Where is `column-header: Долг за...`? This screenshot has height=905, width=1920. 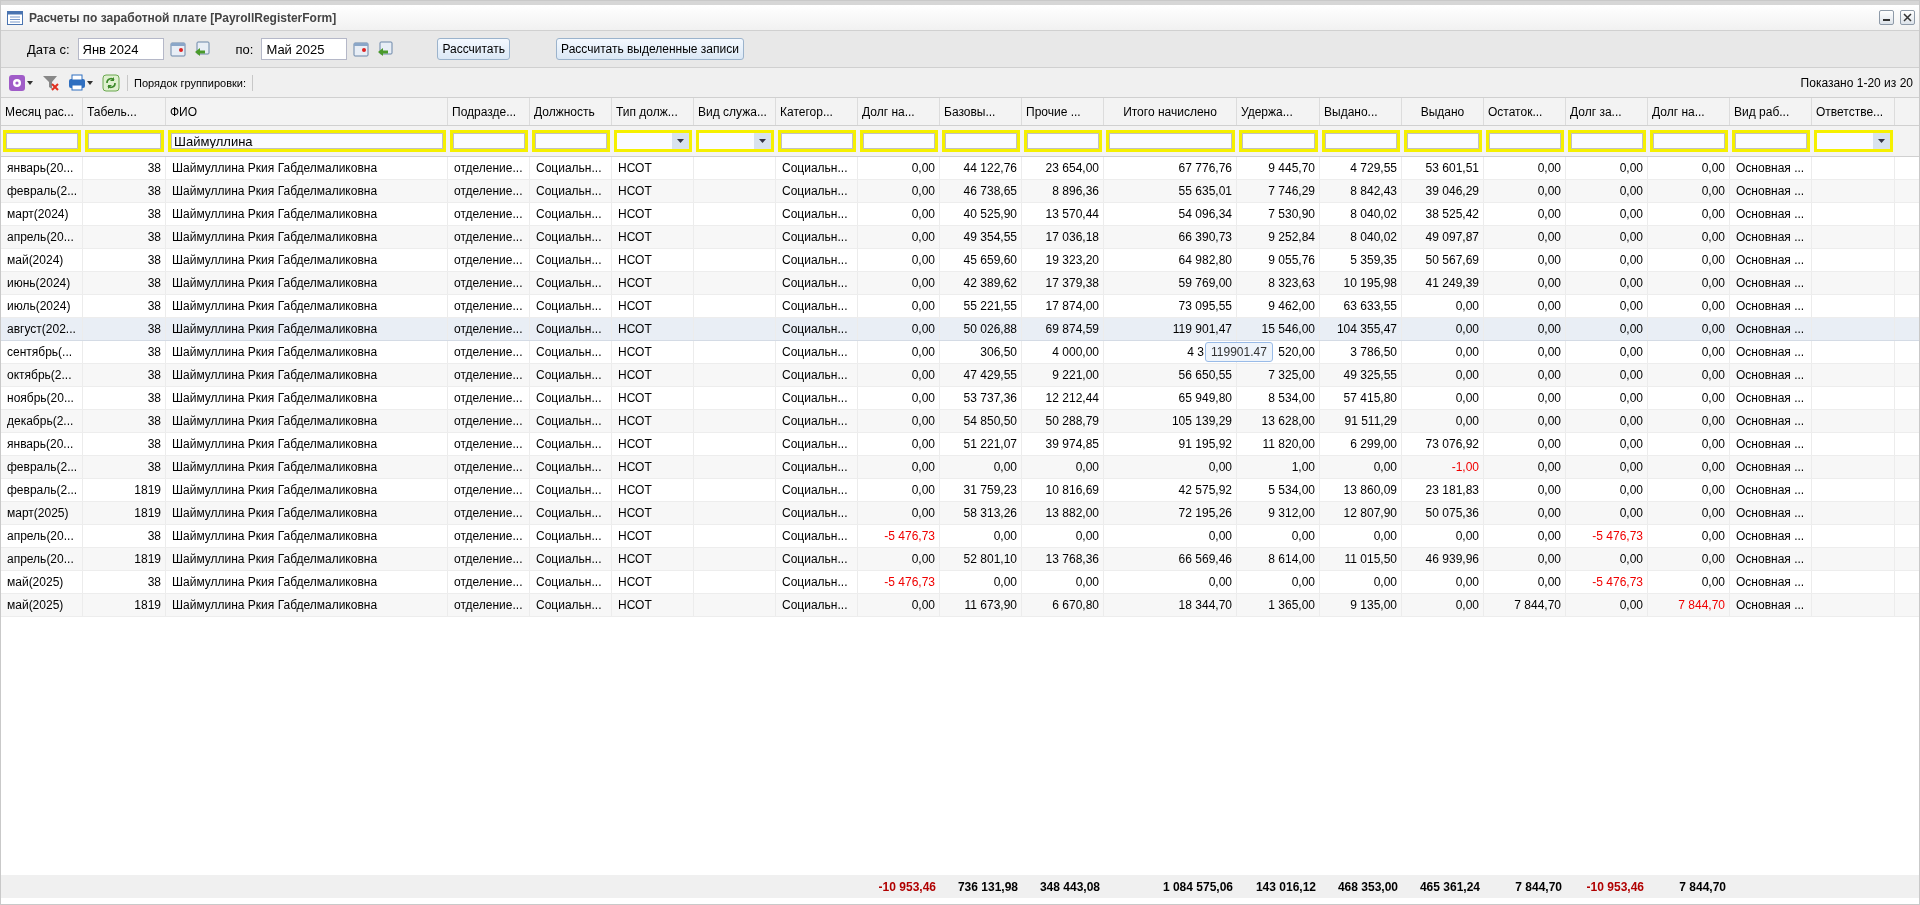
column-header: Долг за... is located at coordinates (1607, 111).